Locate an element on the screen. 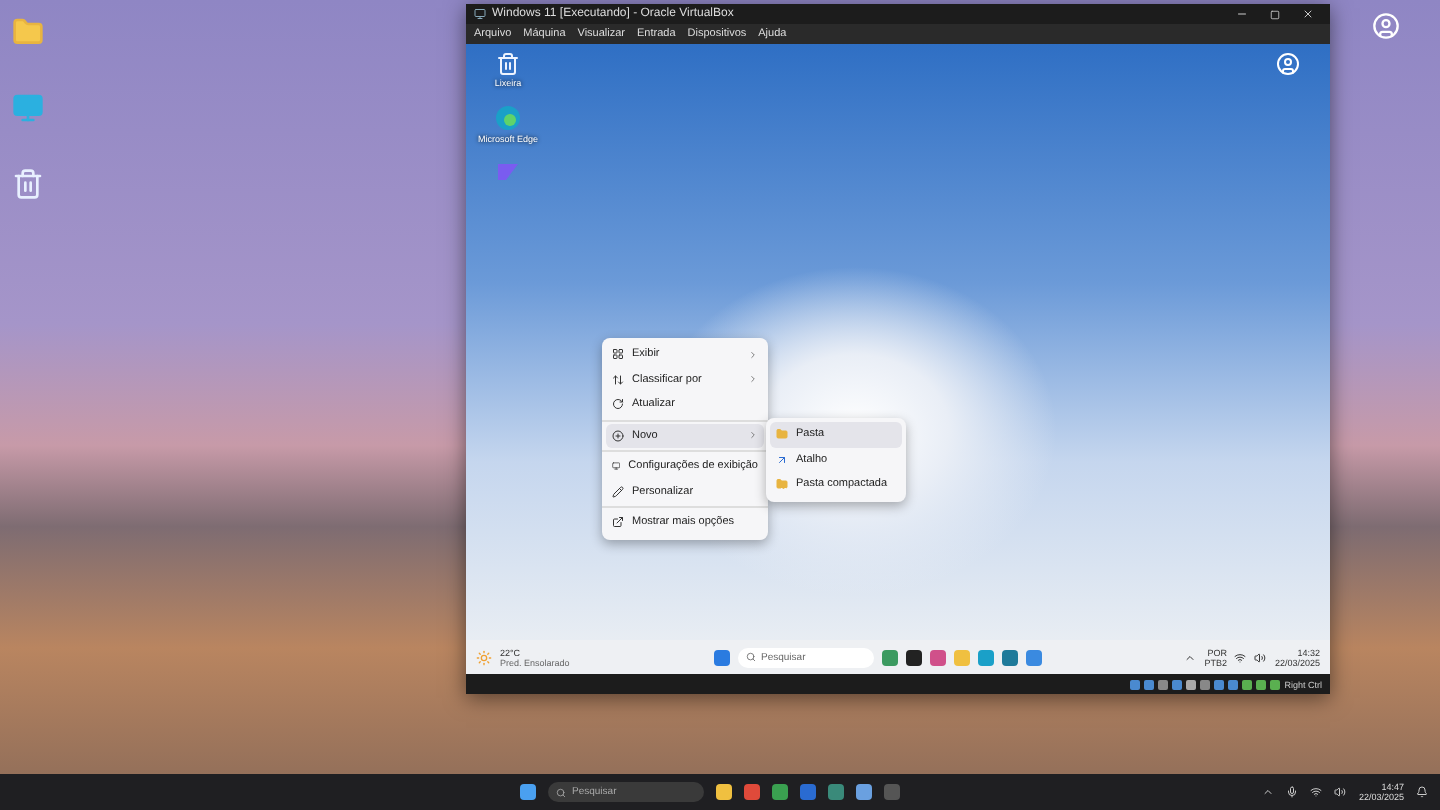 Image resolution: width=1440 pixels, height=810 pixels. folder-icon is located at coordinates (782, 434).